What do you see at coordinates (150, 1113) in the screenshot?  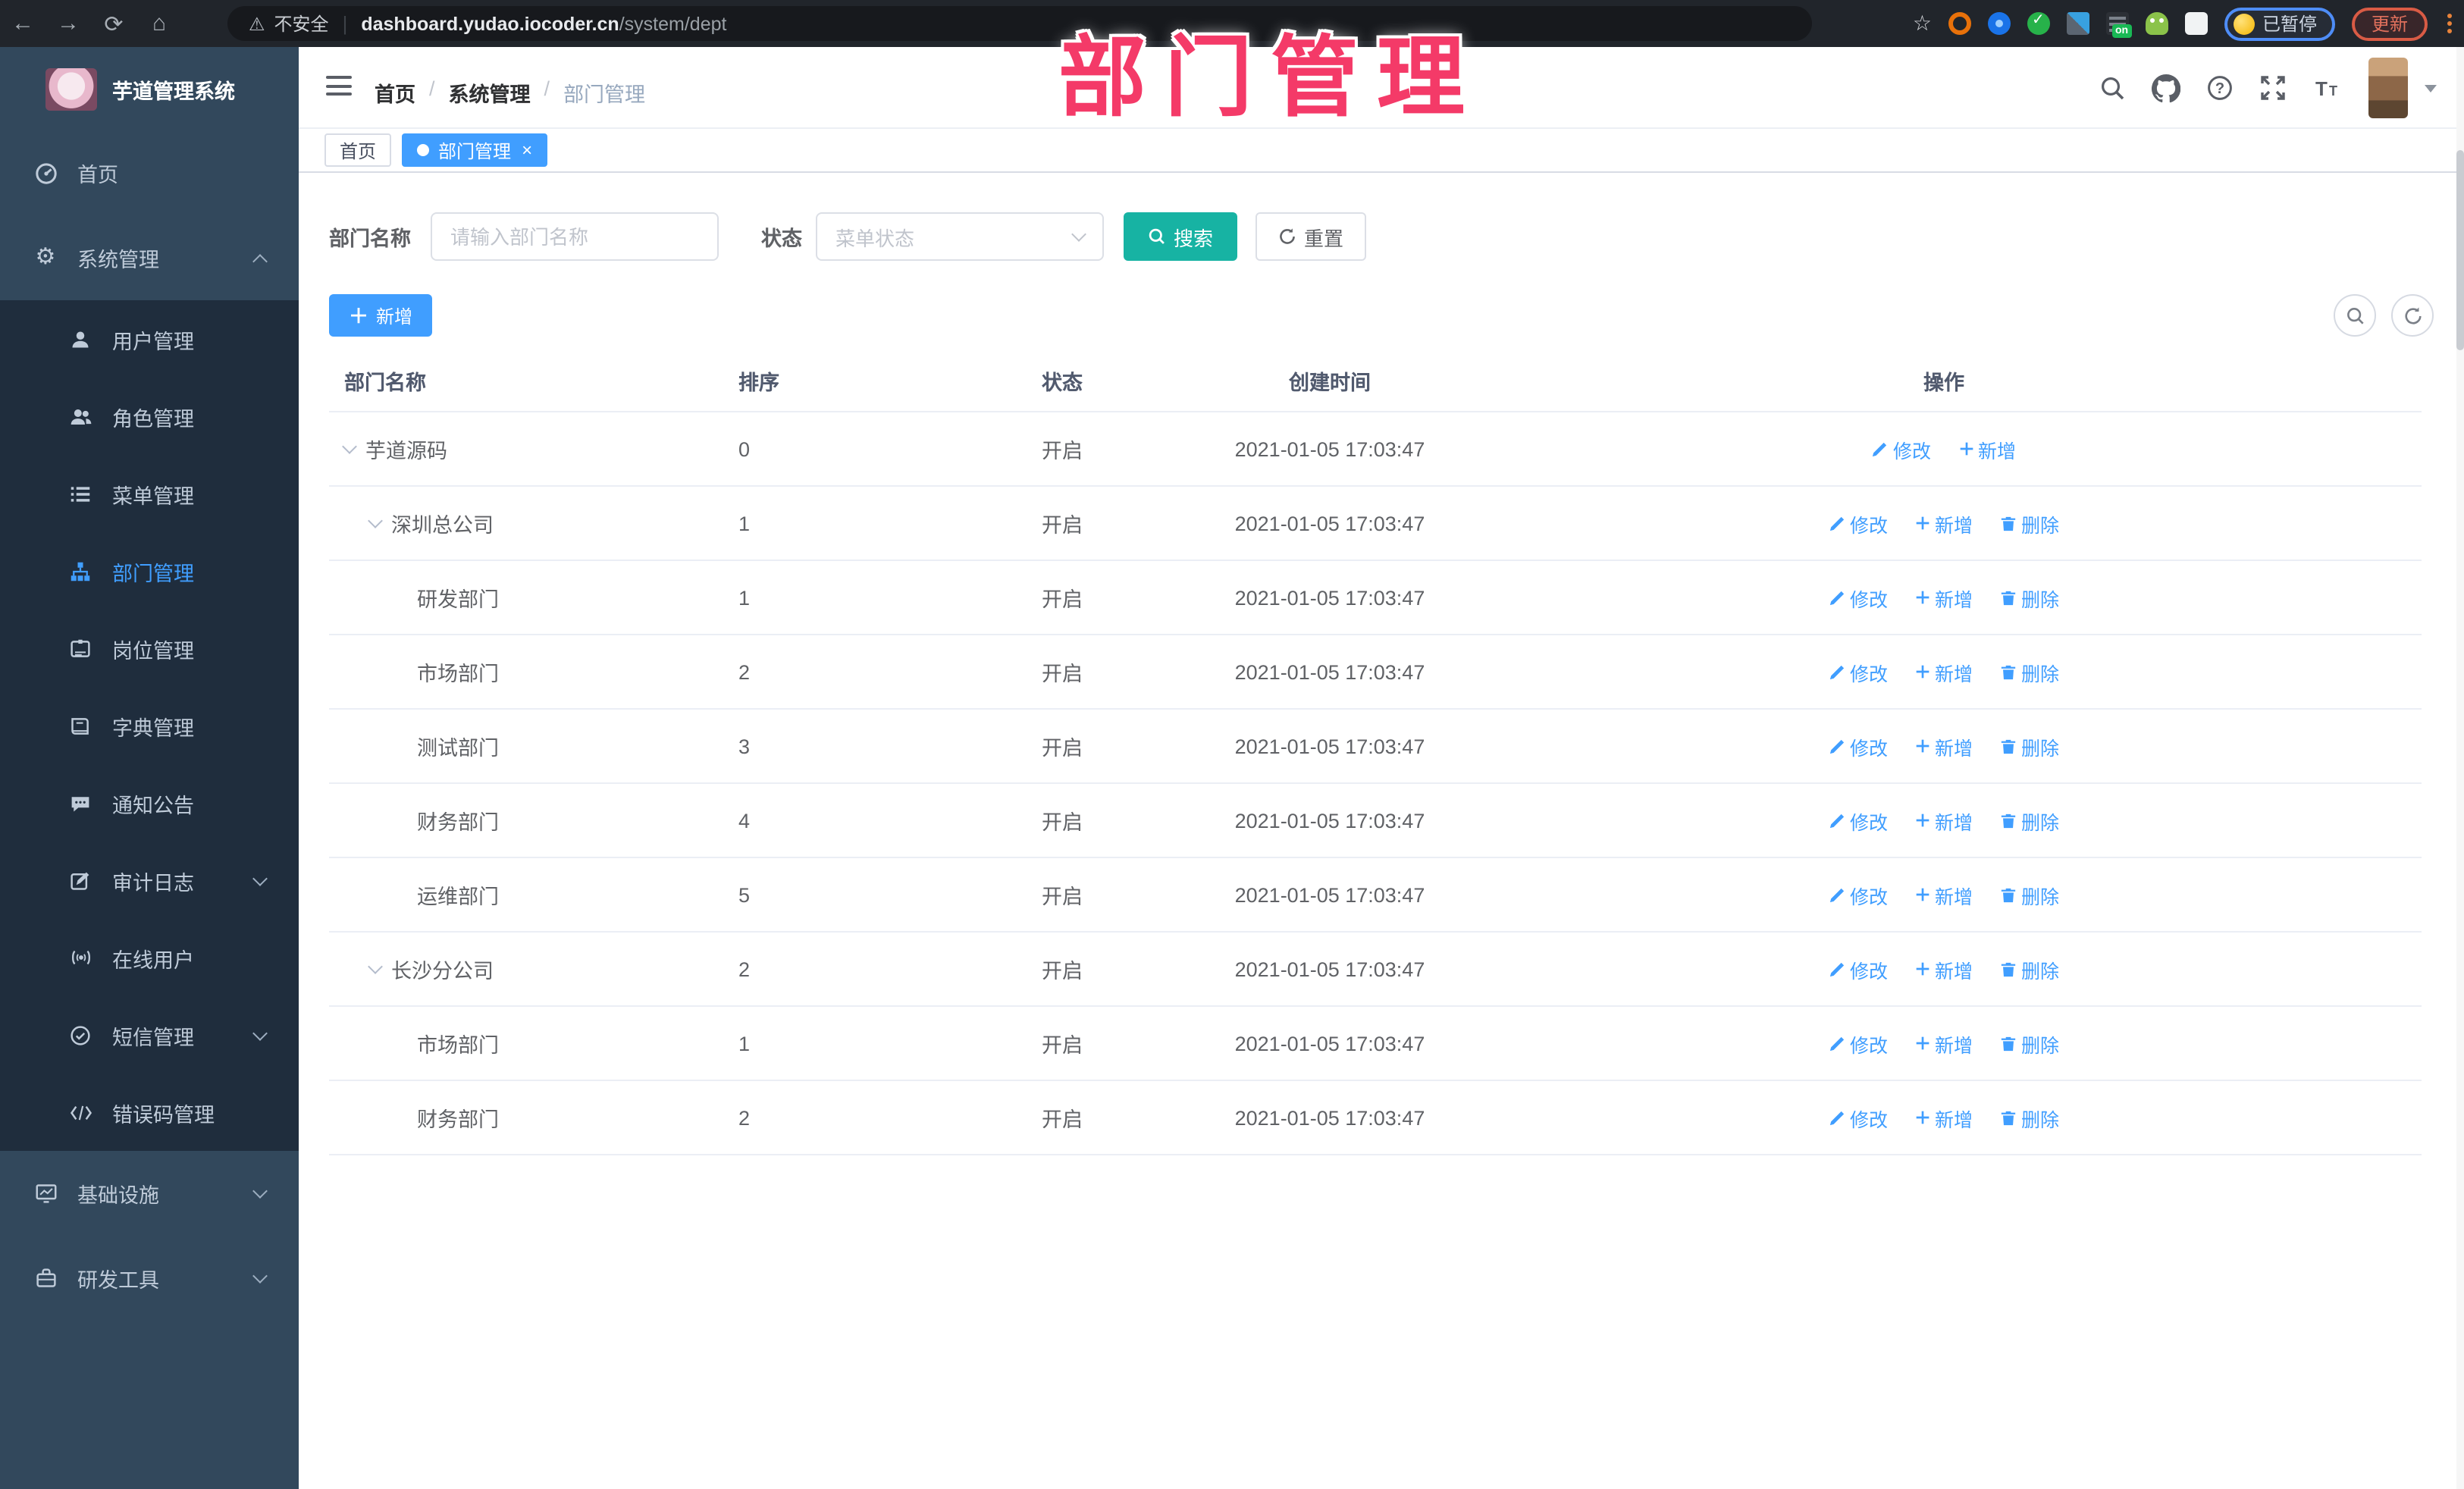 I see `sidebar-item-error-code: 错误码管理` at bounding box center [150, 1113].